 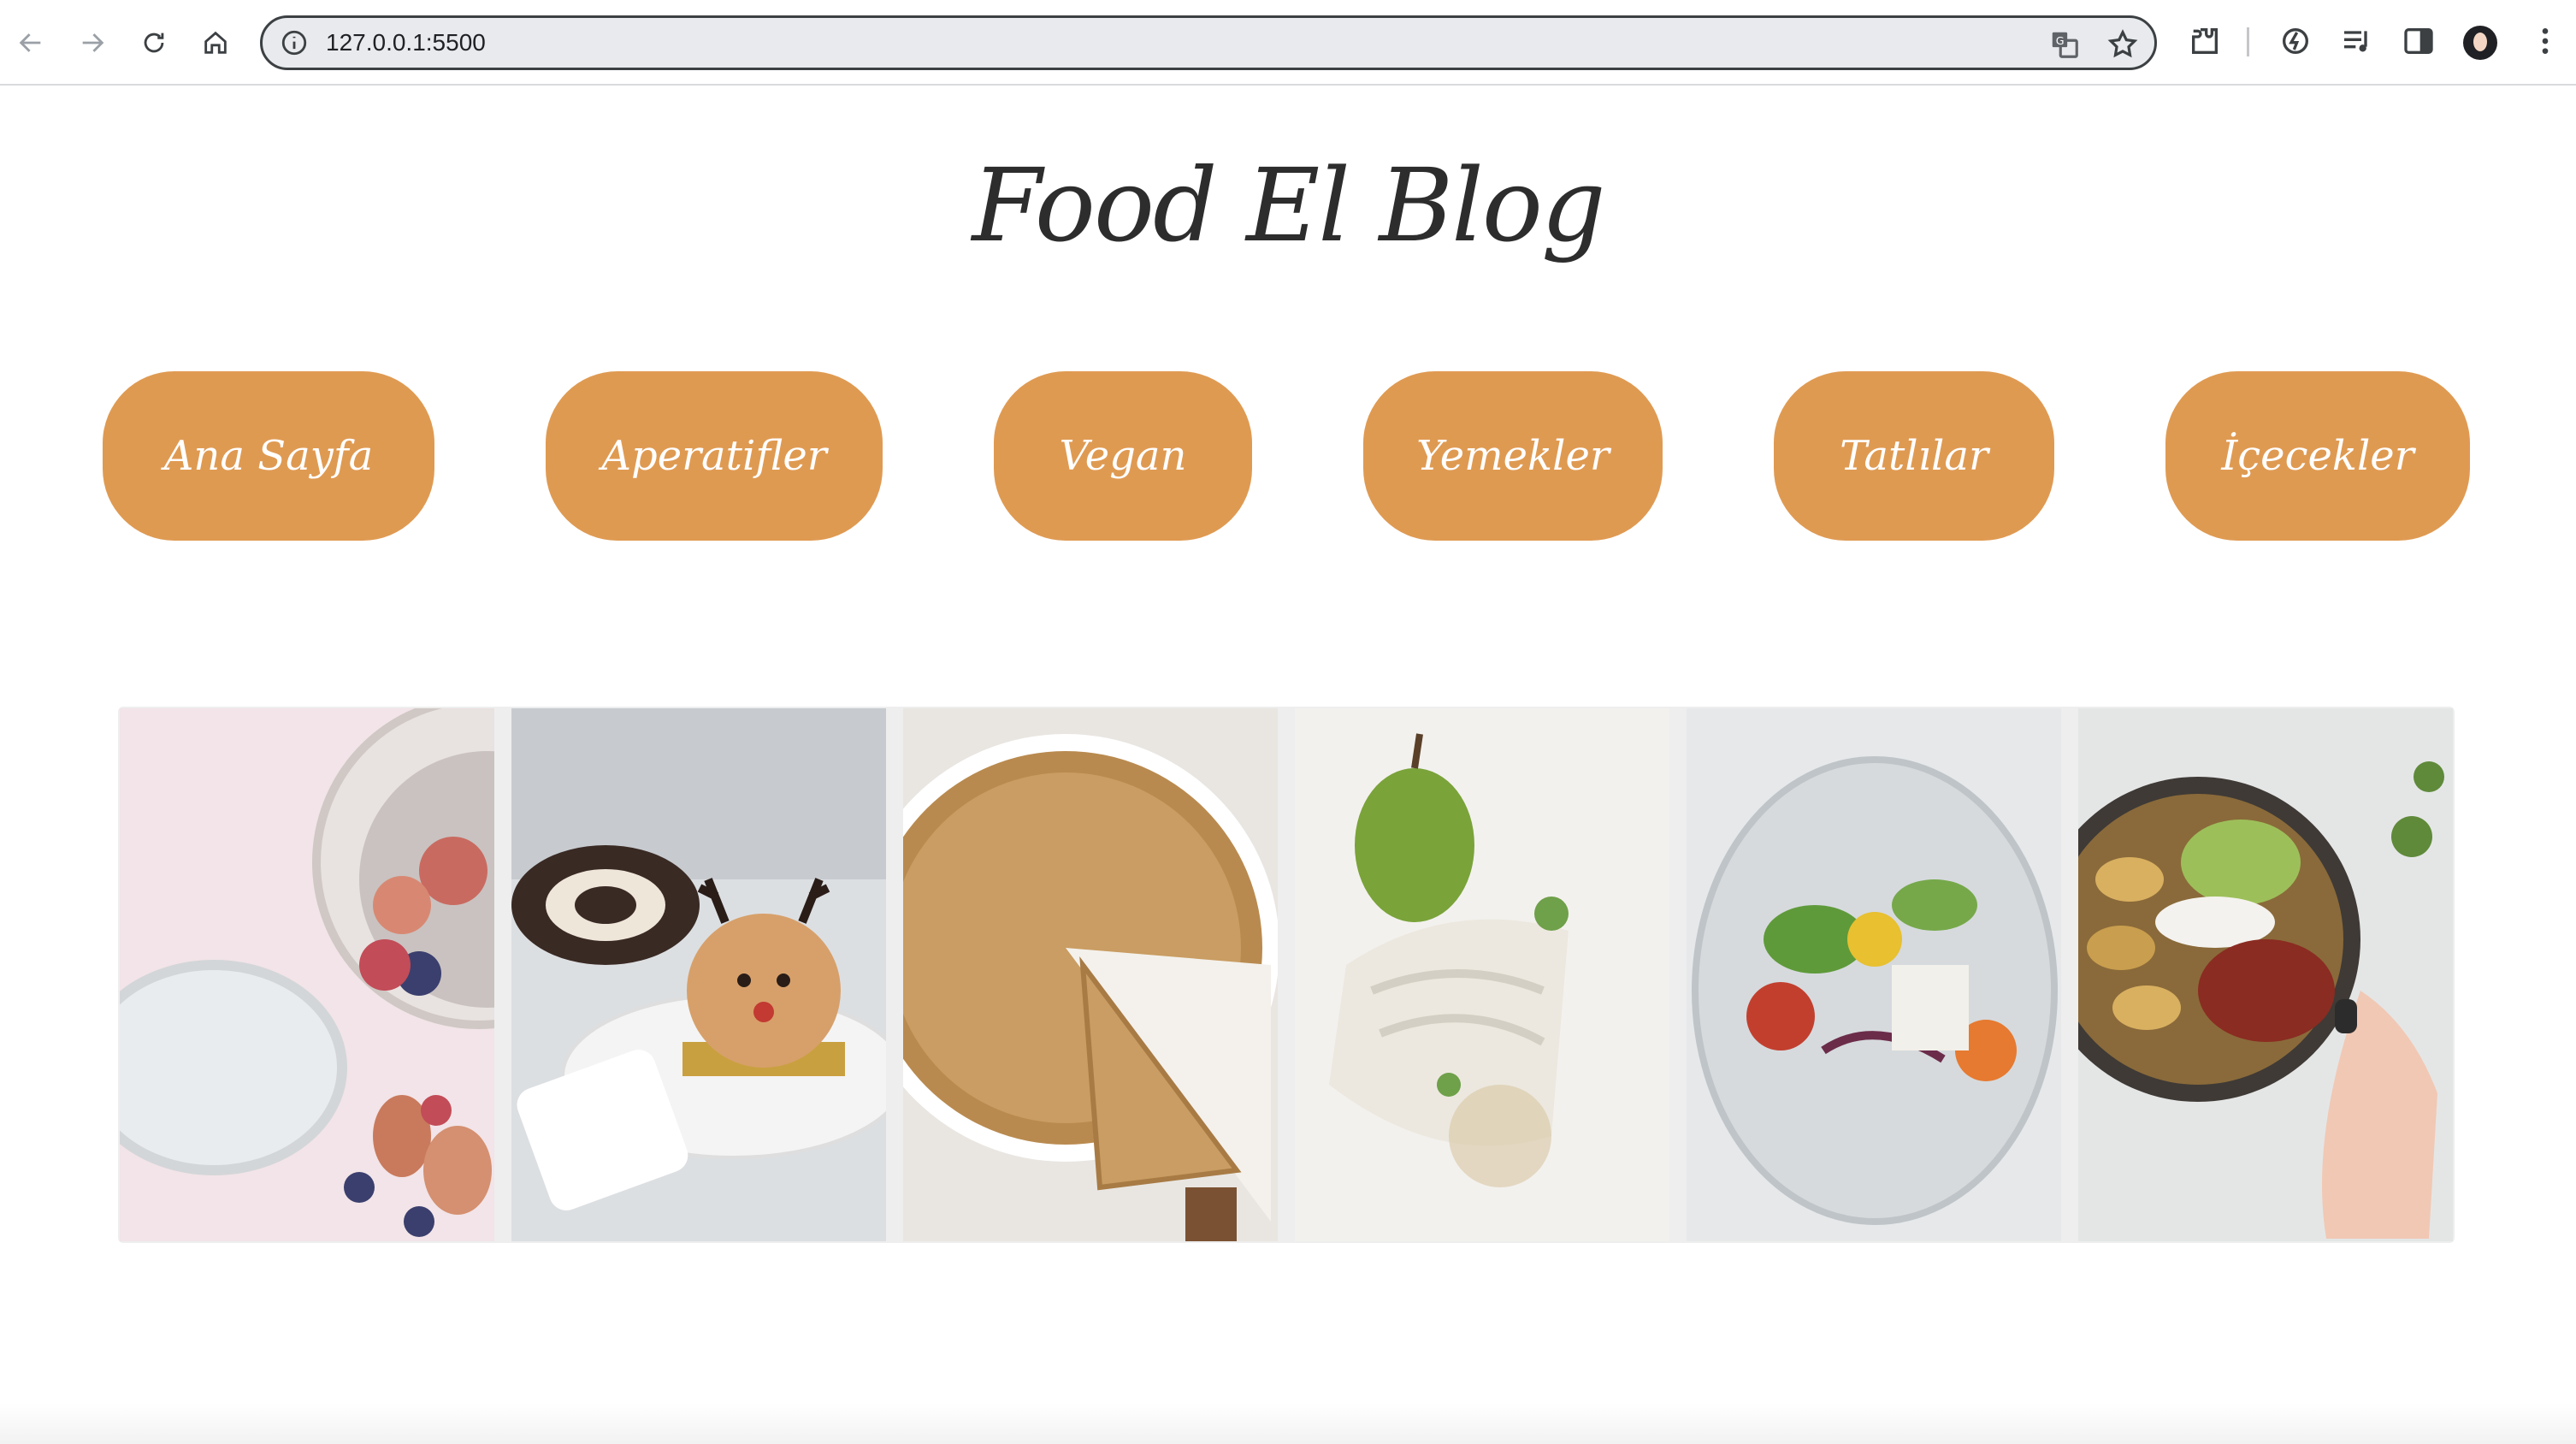 I want to click on pear-dish-image, so click(x=1482, y=974).